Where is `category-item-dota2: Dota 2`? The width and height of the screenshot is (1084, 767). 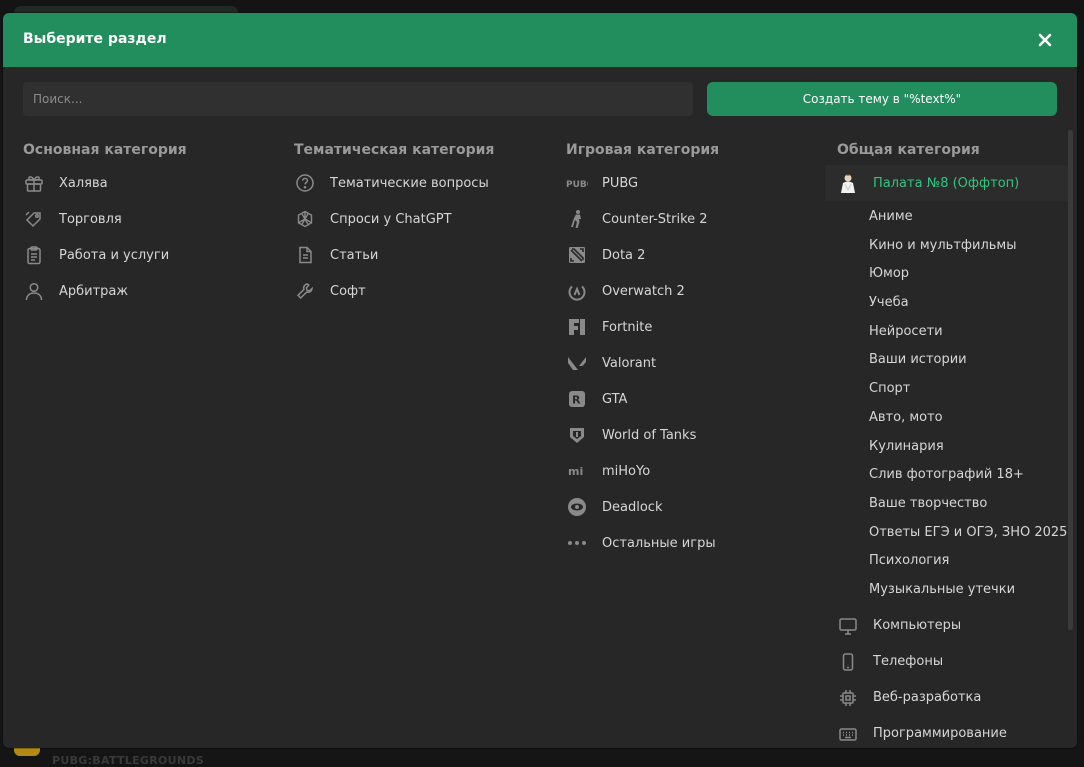
category-item-dota2: Dota 2 is located at coordinates (701, 255).